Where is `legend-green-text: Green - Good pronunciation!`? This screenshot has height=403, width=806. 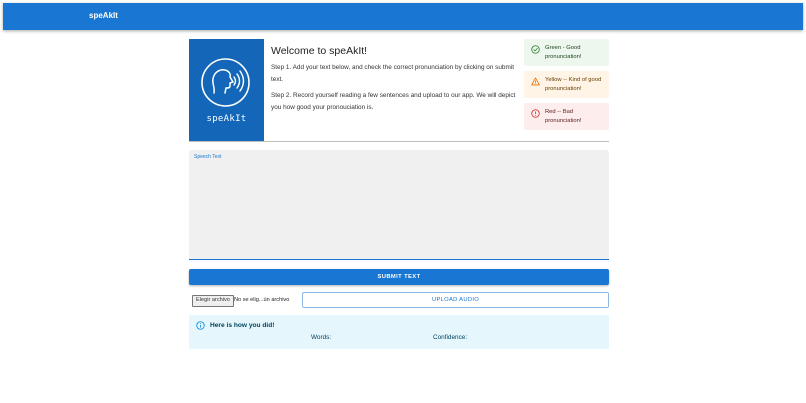 legend-green-text: Green - Good pronunciation! is located at coordinates (563, 52).